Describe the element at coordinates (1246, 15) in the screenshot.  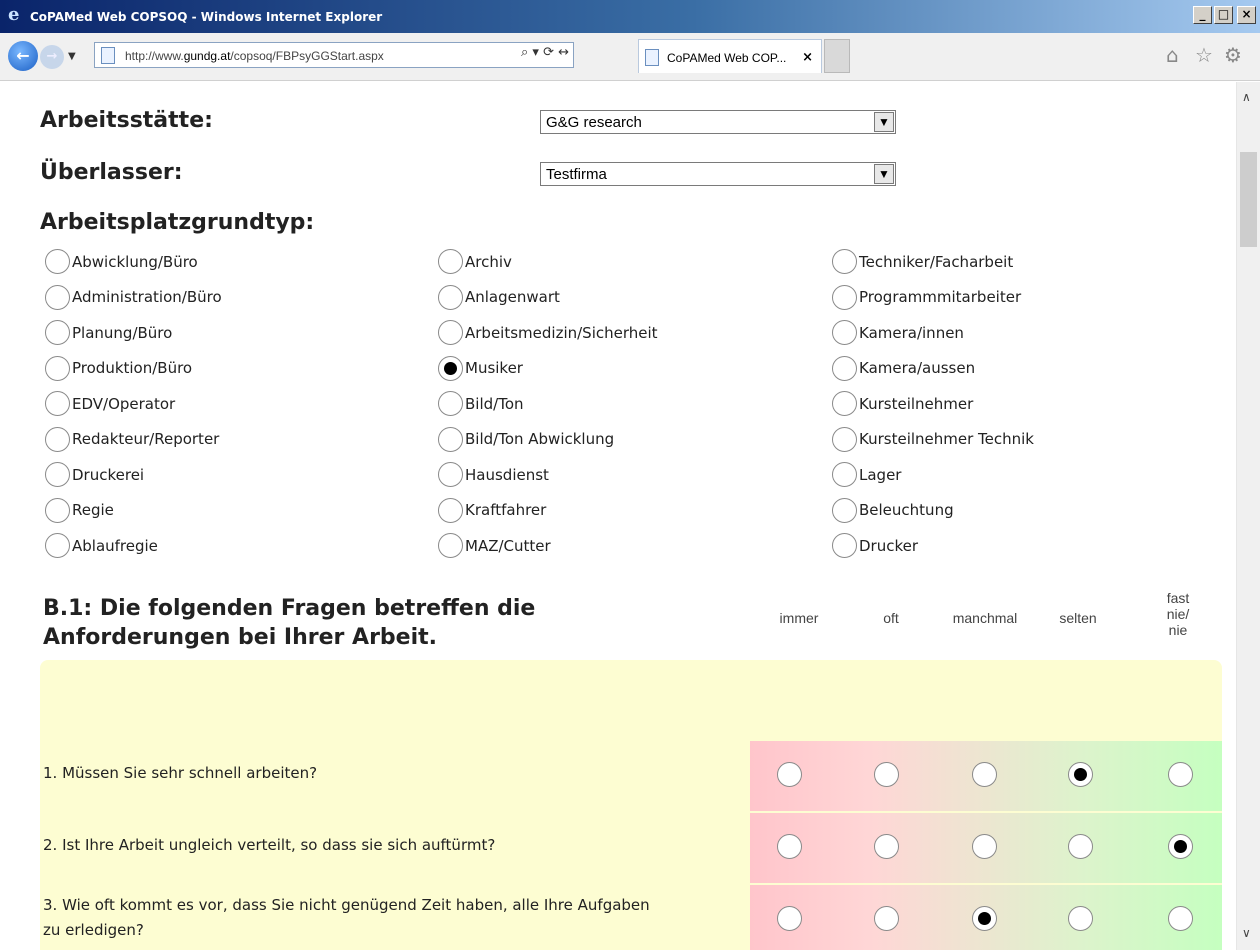
I see `close-window-button: ×` at that location.